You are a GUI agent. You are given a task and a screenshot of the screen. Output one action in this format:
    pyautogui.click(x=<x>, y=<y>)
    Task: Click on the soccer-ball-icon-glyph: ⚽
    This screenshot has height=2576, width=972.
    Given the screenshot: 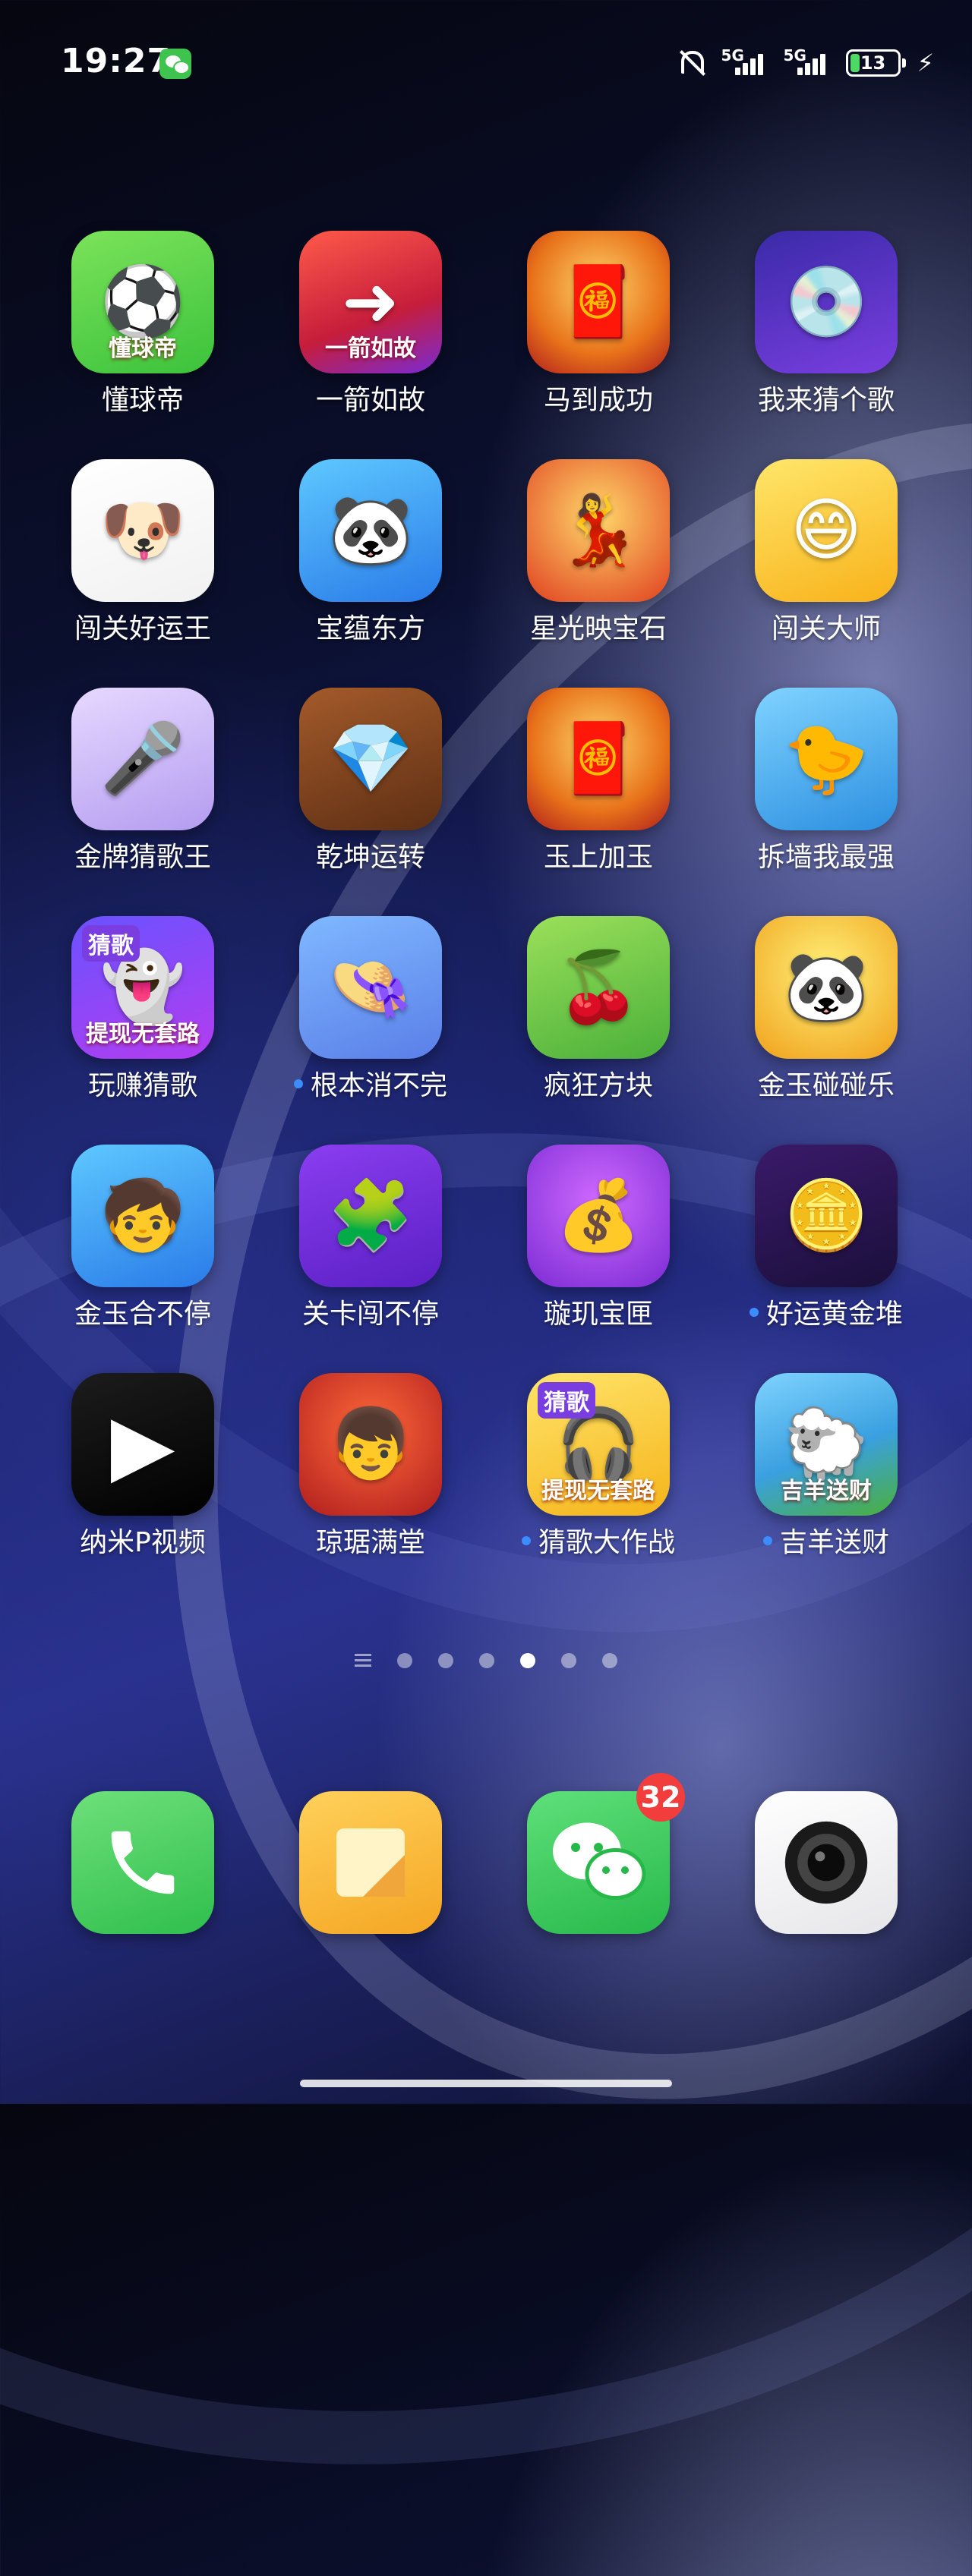 What is the action you would take?
    pyautogui.click(x=142, y=302)
    